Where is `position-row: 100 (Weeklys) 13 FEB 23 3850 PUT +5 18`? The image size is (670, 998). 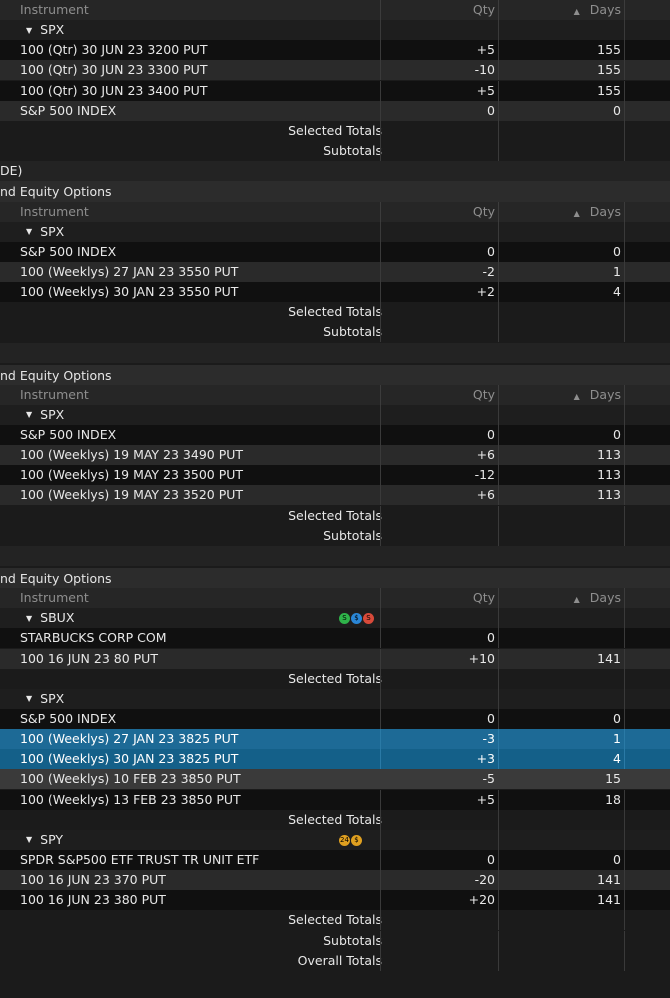
position-row: 100 (Weeklys) 13 FEB 23 3850 PUT +5 18 is located at coordinates (335, 799).